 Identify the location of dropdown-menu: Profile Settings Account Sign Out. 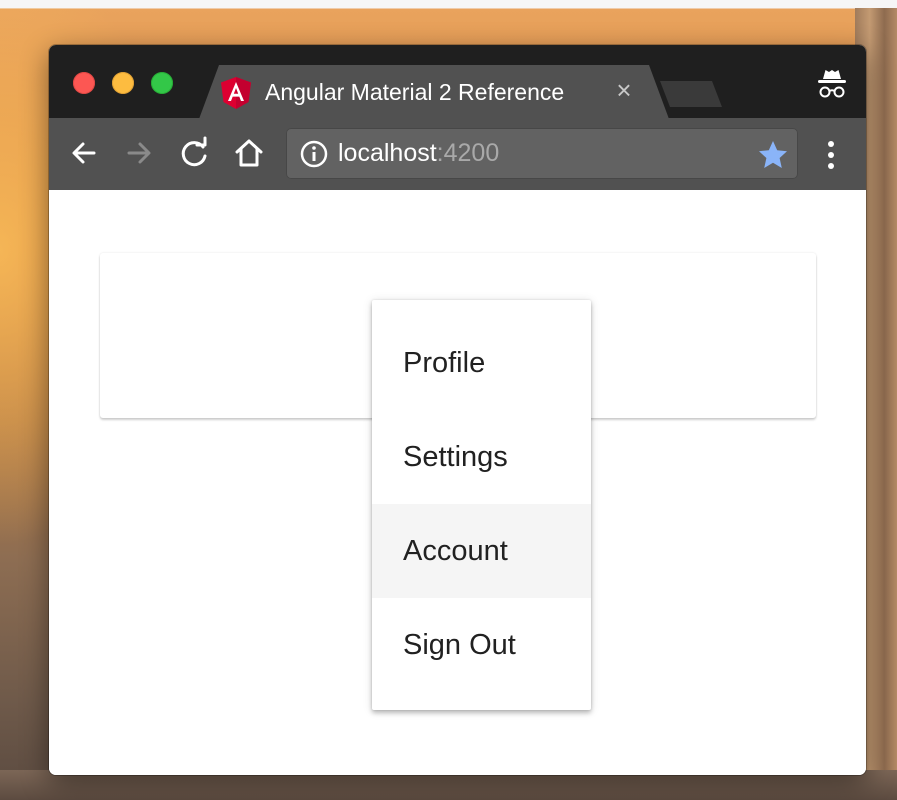
(481, 505).